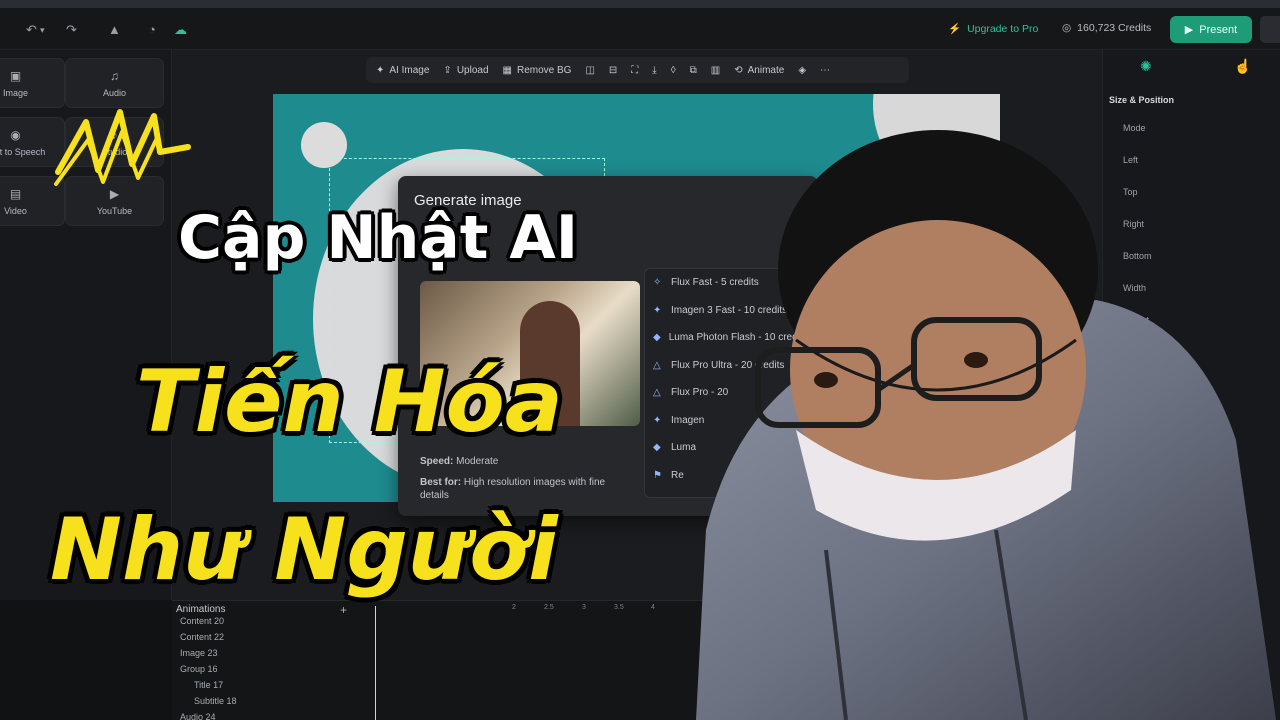 The height and width of the screenshot is (720, 1280). Describe the element at coordinates (31, 30) in the screenshot. I see `undo-icon: ↶` at that location.